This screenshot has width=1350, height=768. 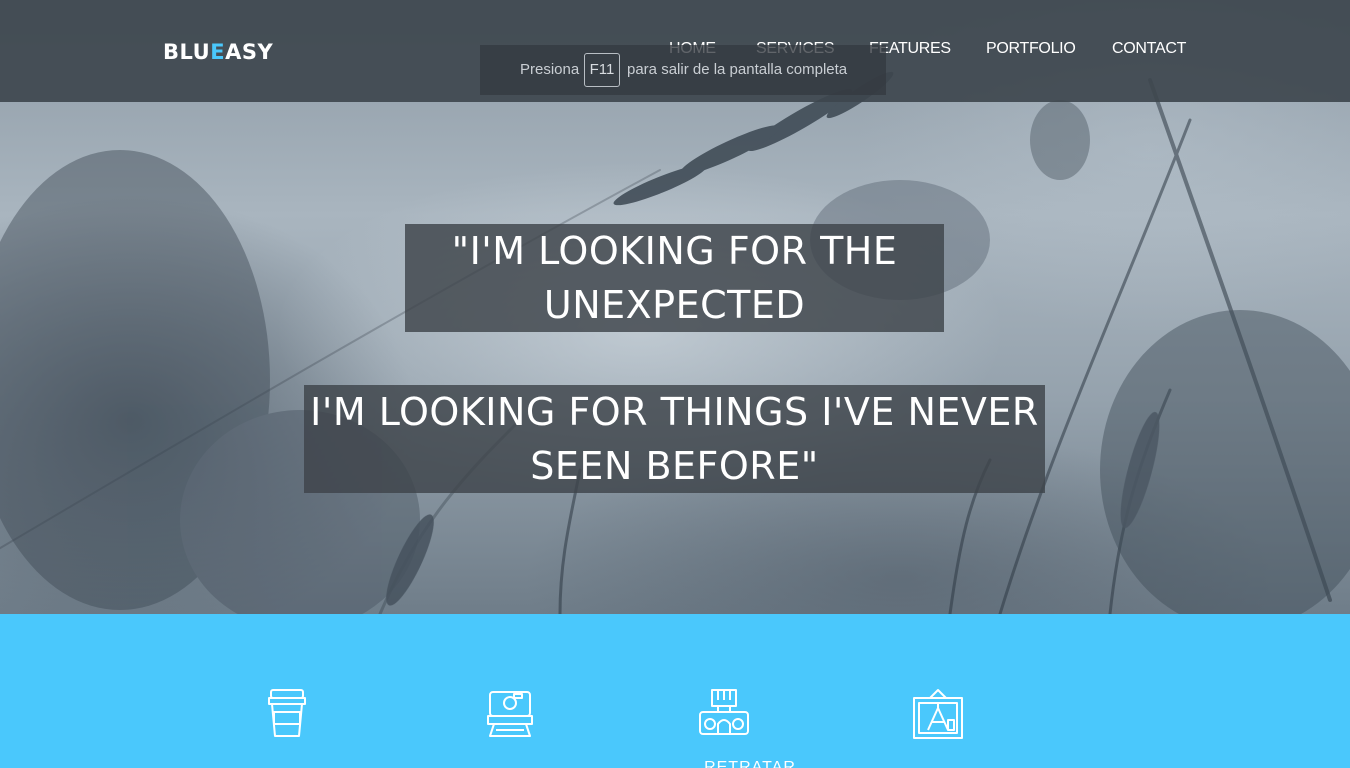 What do you see at coordinates (750, 764) in the screenshot?
I see `feature-label-portrait: RETRATAR` at bounding box center [750, 764].